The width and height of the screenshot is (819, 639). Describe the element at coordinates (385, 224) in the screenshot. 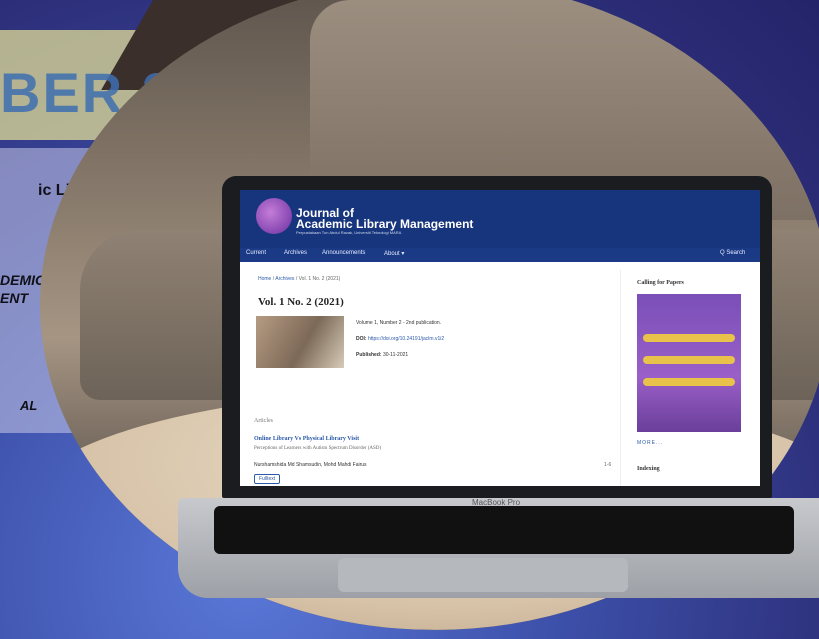

I see `journal-title-line2: Academic Library Management` at that location.